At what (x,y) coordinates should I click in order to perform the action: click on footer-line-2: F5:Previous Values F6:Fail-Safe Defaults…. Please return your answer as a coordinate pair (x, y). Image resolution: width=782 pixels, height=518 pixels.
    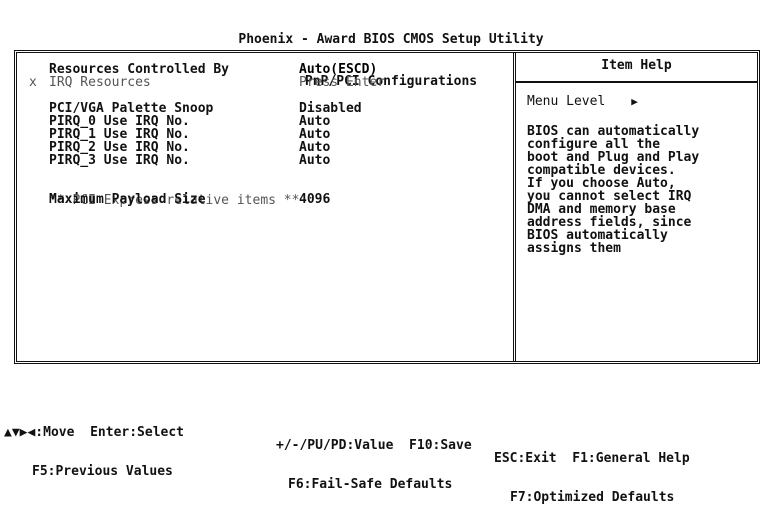
    Looking at the image, I should click on (393, 478).